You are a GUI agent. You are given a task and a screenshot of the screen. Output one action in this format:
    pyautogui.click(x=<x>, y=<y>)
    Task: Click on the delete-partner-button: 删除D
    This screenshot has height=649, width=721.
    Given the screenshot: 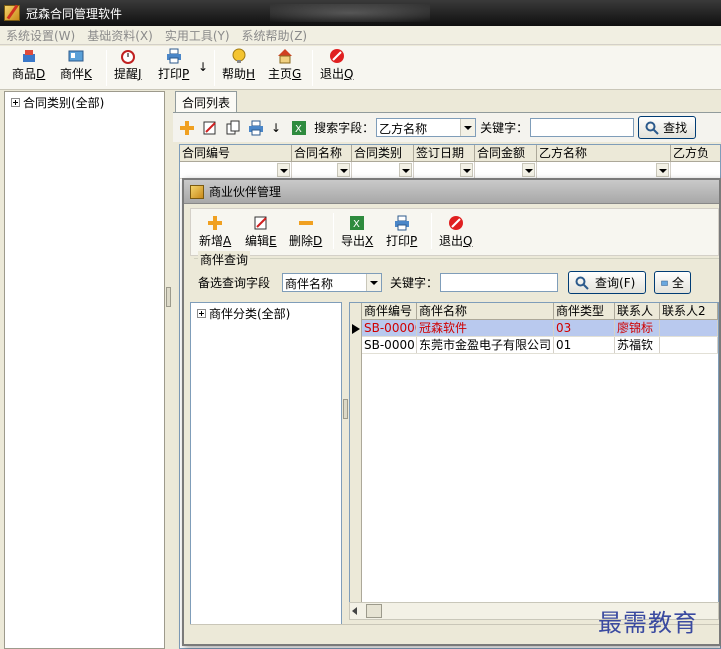 What is the action you would take?
    pyautogui.click(x=305, y=232)
    